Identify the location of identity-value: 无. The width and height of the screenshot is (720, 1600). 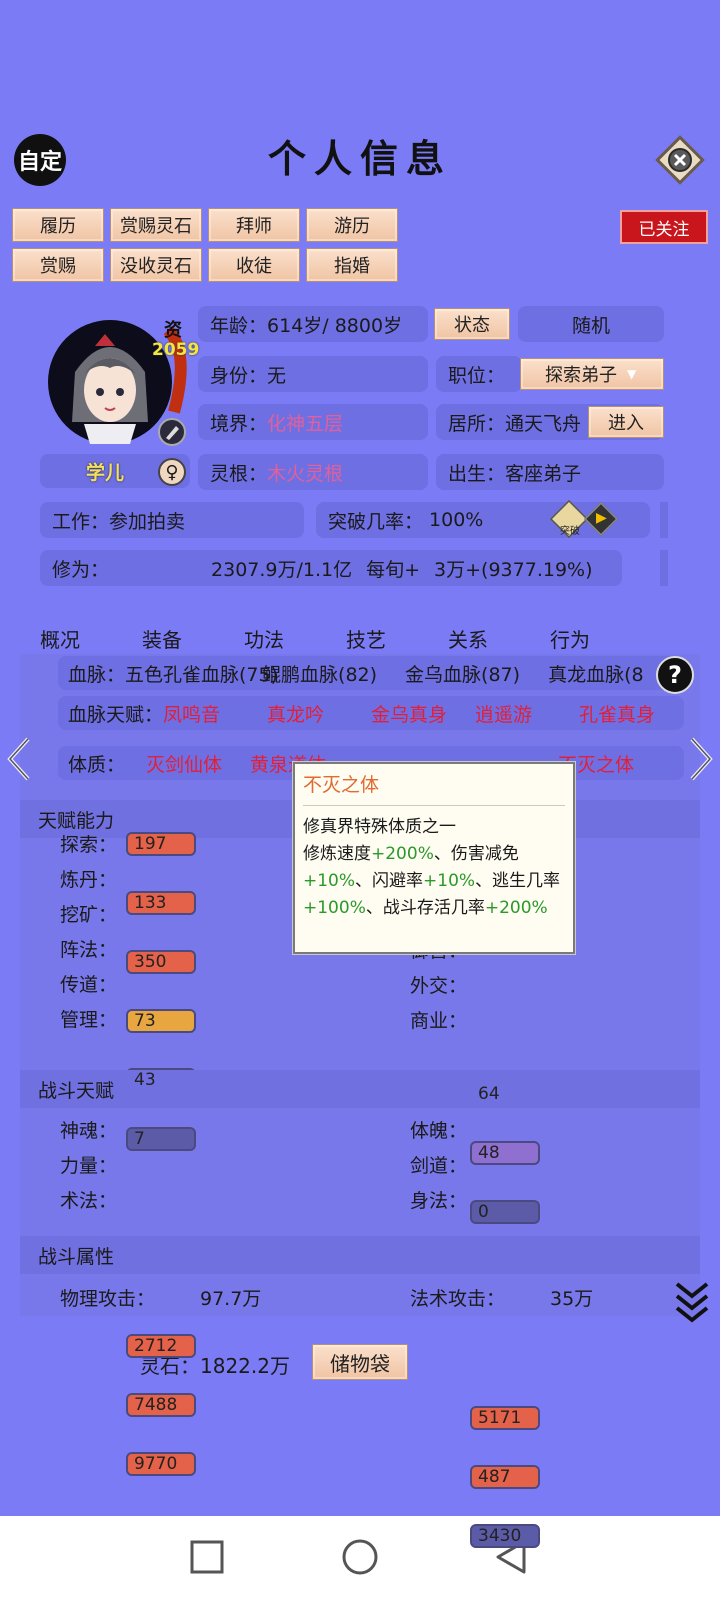
(277, 375).